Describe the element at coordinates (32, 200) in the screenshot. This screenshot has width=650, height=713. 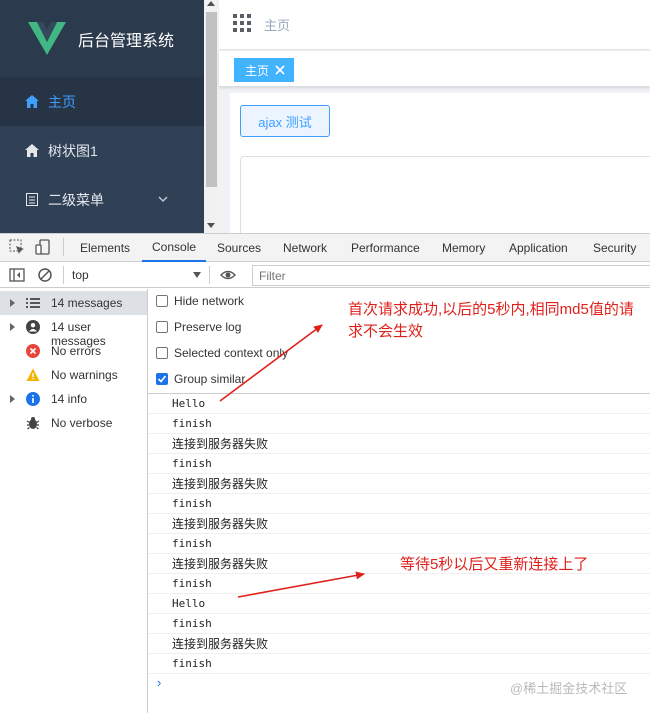
I see `document-icon` at that location.